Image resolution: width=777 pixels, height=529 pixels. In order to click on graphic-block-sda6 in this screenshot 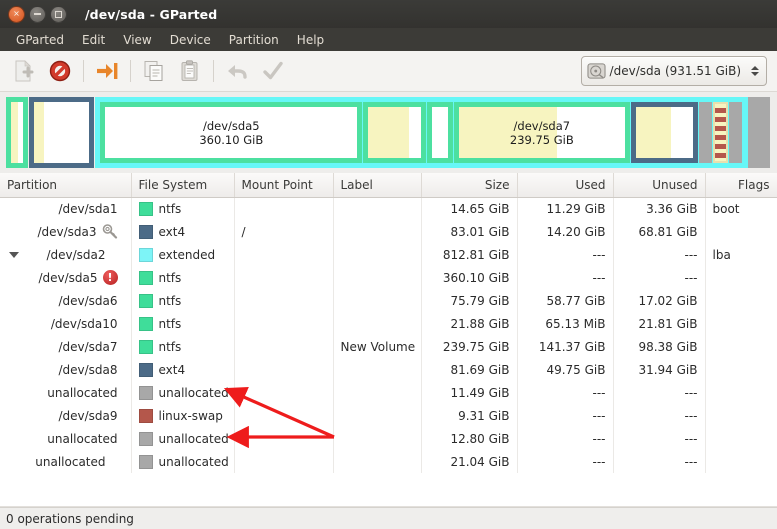, I will do `click(395, 132)`.